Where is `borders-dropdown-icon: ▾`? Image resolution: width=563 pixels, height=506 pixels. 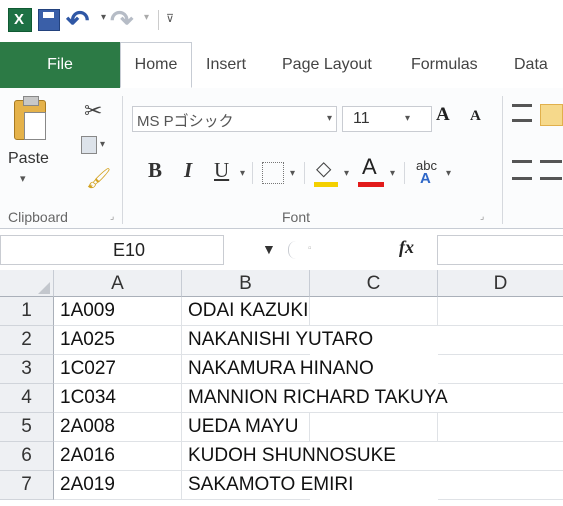
borders-dropdown-icon: ▾ is located at coordinates (292, 173).